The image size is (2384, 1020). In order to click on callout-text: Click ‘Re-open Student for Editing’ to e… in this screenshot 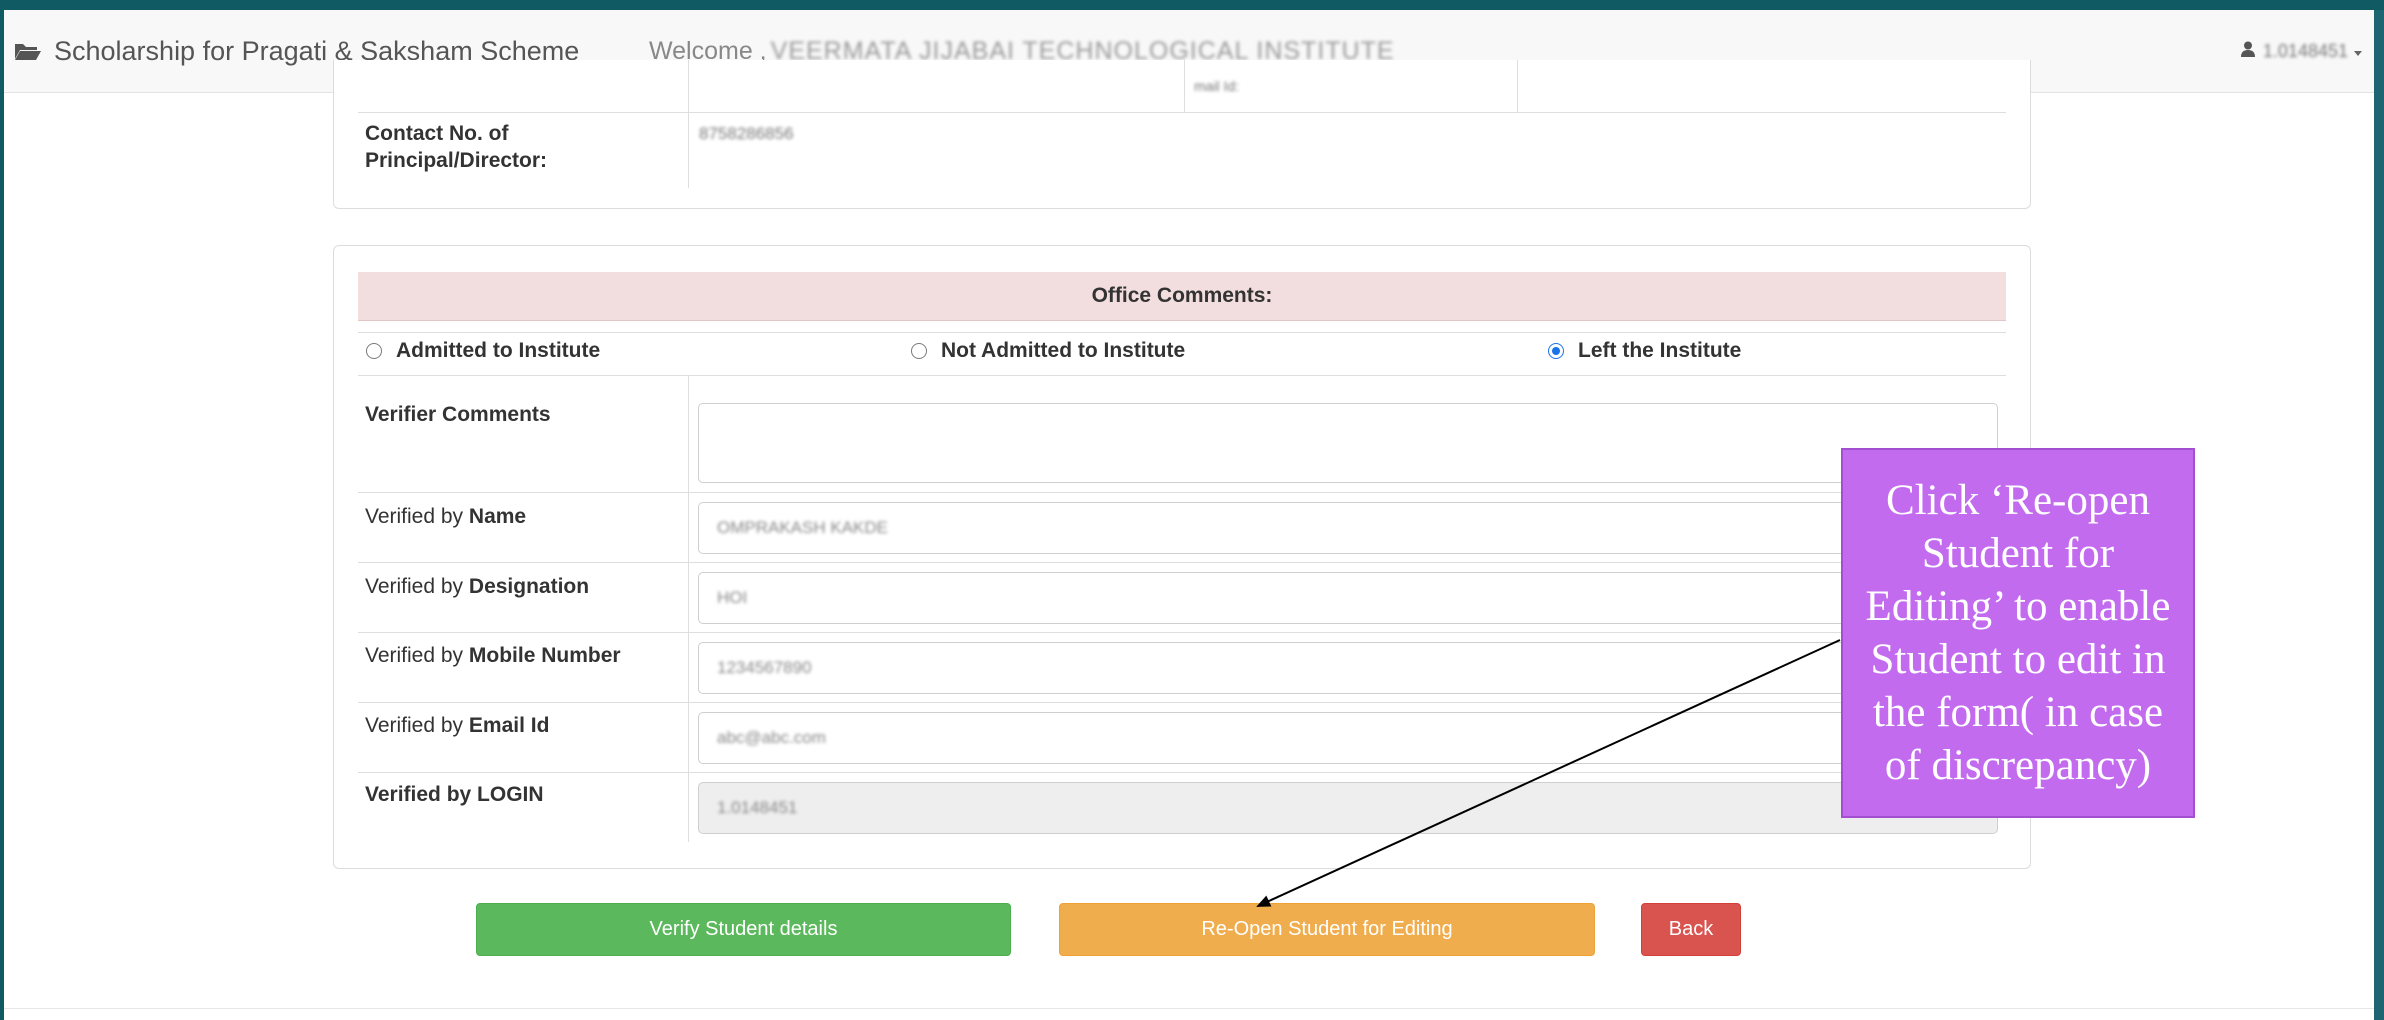, I will do `click(2018, 633)`.